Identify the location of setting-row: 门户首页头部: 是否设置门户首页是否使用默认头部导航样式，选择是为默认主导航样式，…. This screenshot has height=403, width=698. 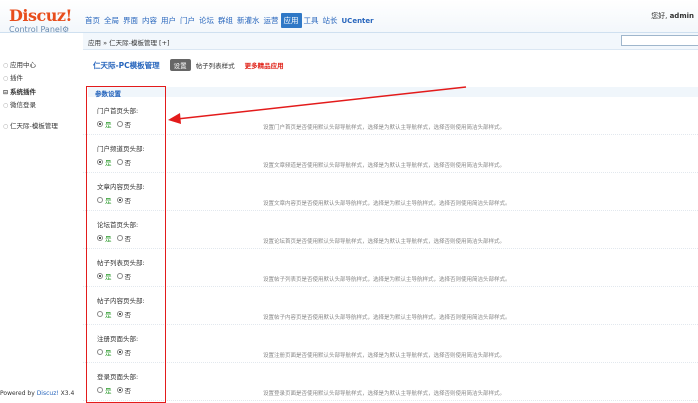
(390, 116).